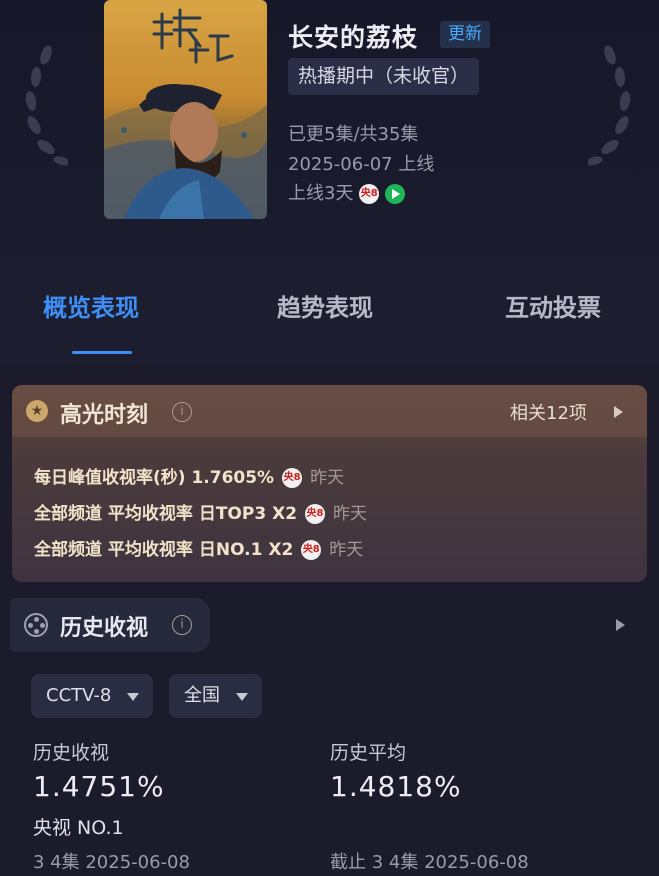  What do you see at coordinates (329, 411) in the screenshot?
I see `highlights-header: ★ 高光时刻 i 相关12项` at bounding box center [329, 411].